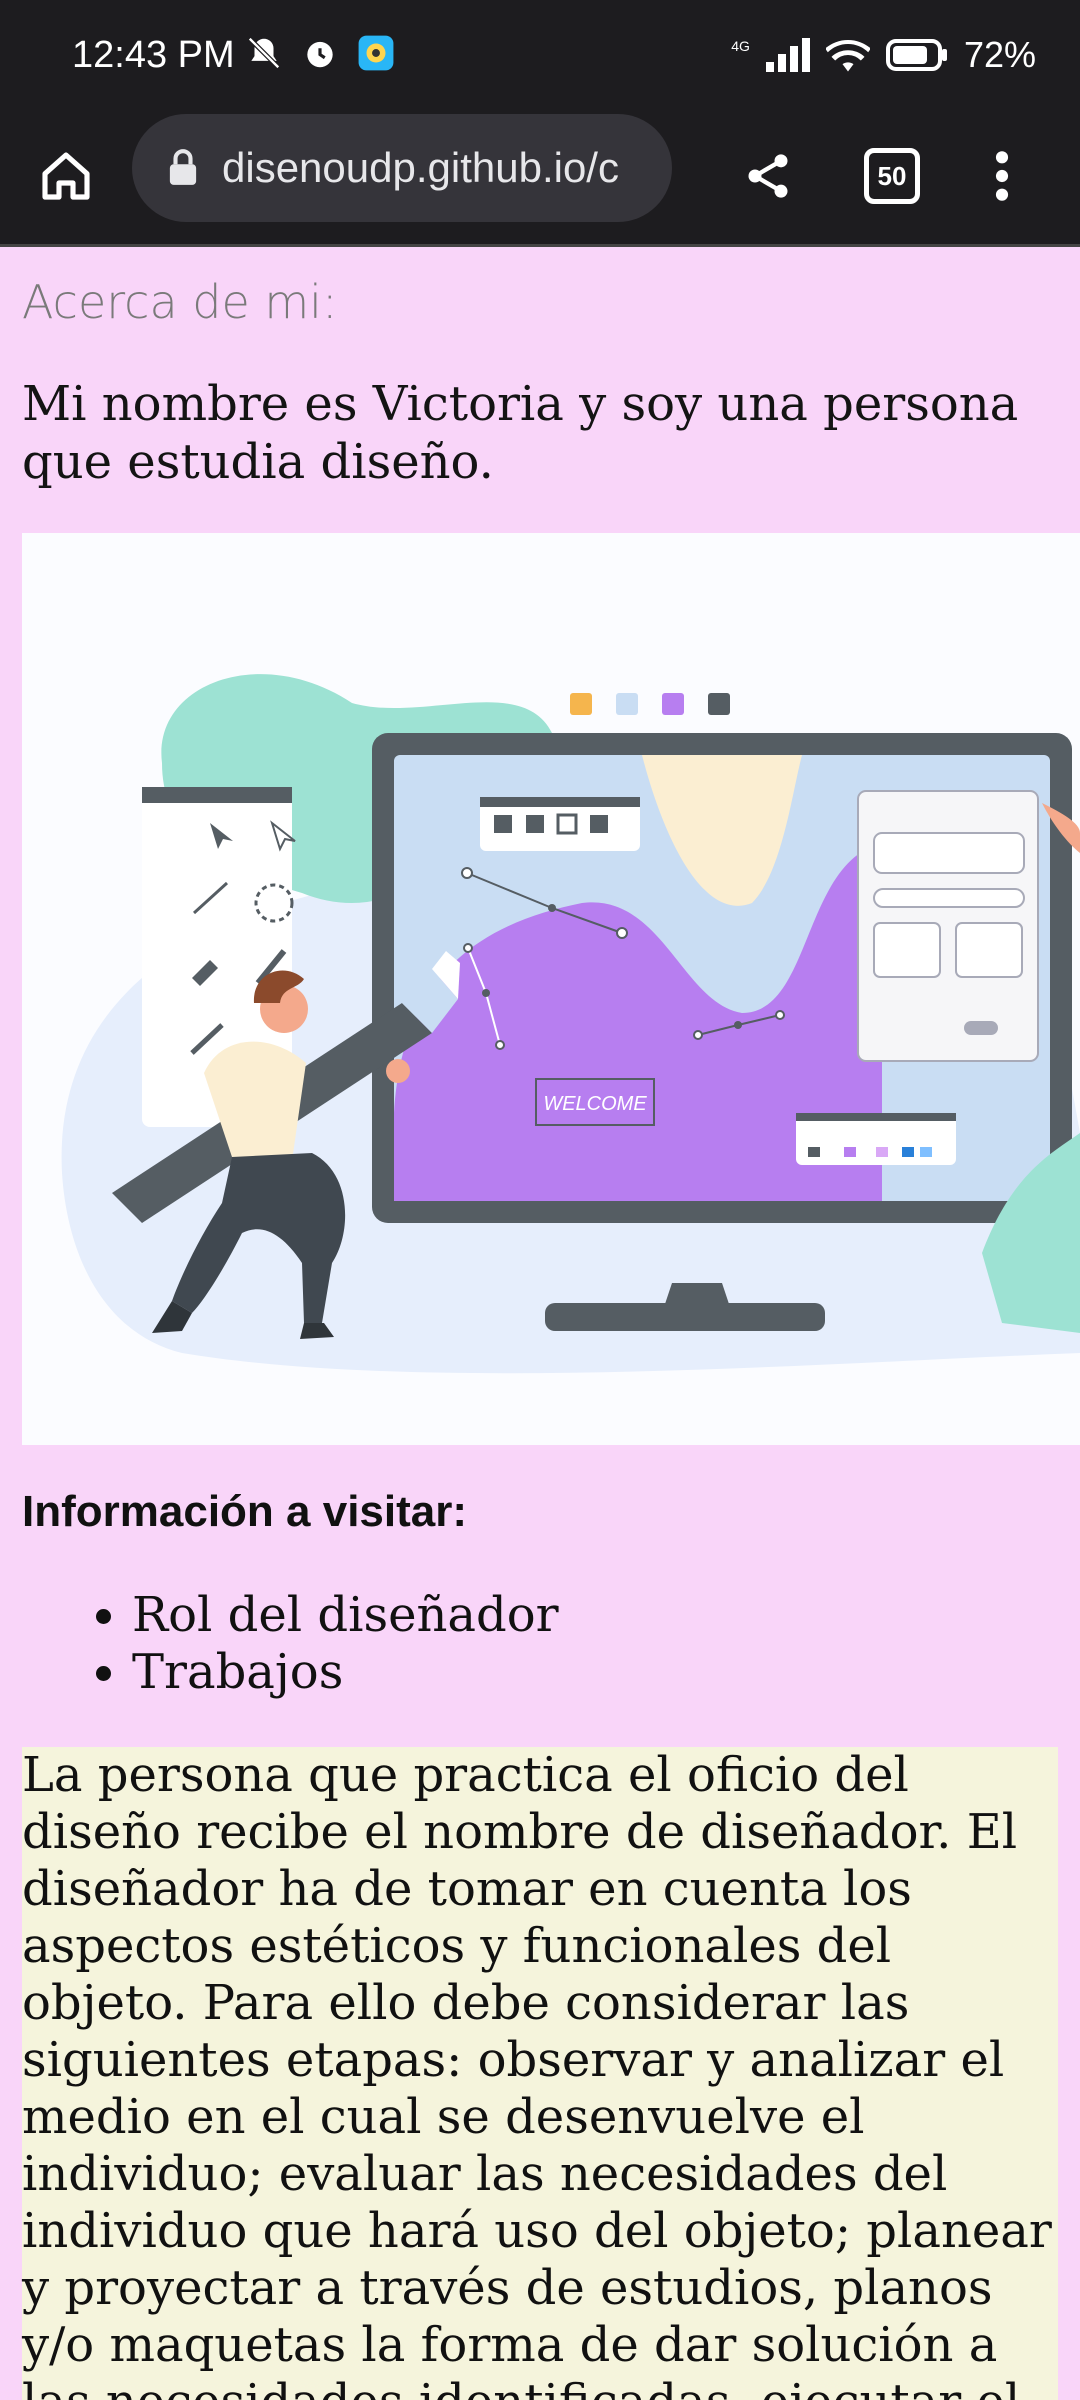  Describe the element at coordinates (595, 1104) in the screenshot. I see `welcome-label: WELCOME` at that location.